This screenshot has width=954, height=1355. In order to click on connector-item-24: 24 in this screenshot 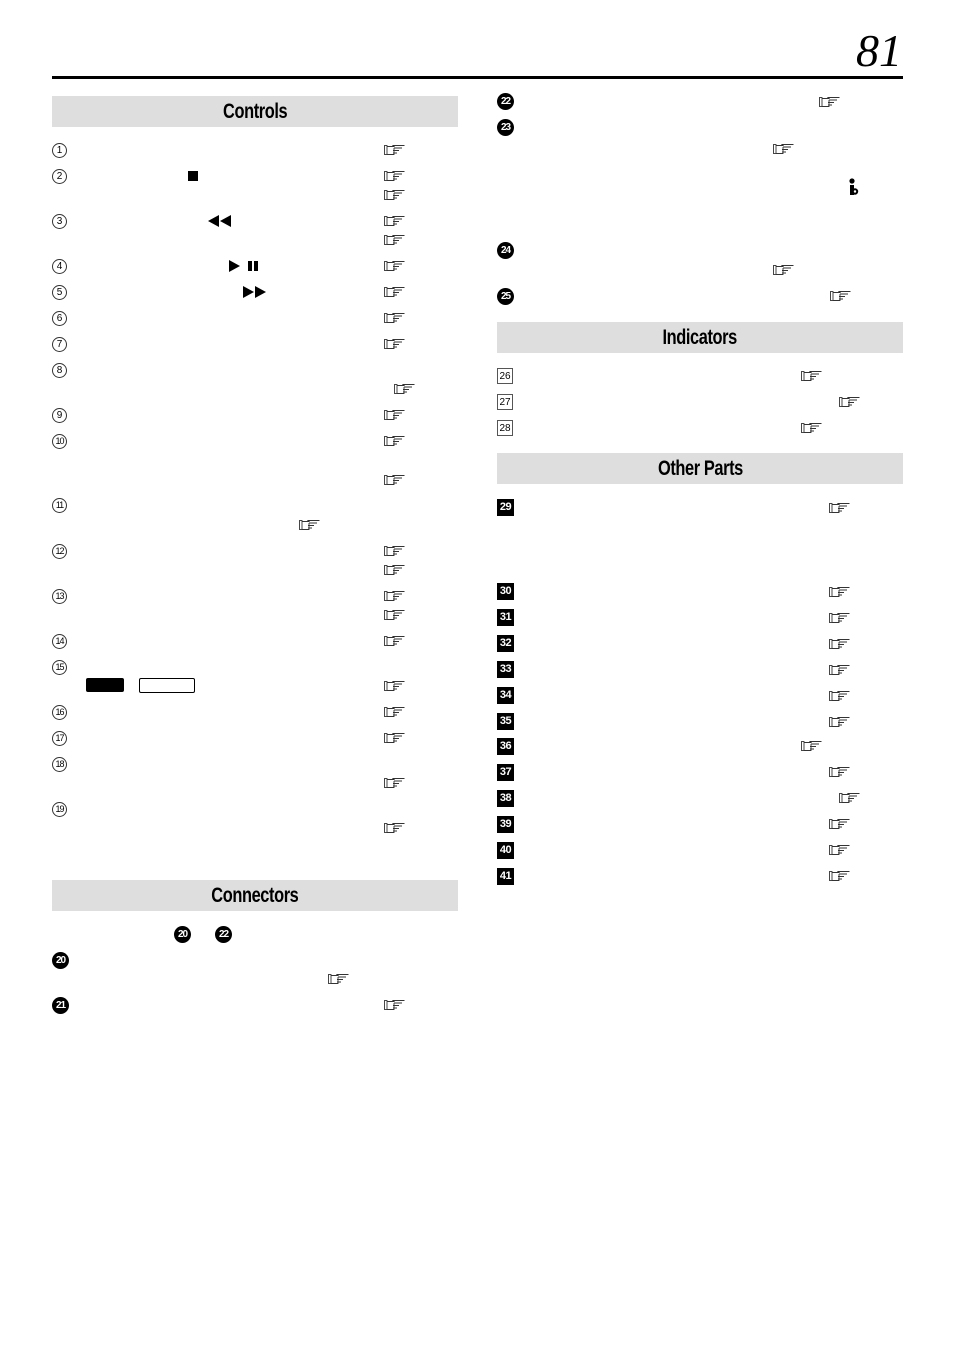, I will do `click(505, 250)`.